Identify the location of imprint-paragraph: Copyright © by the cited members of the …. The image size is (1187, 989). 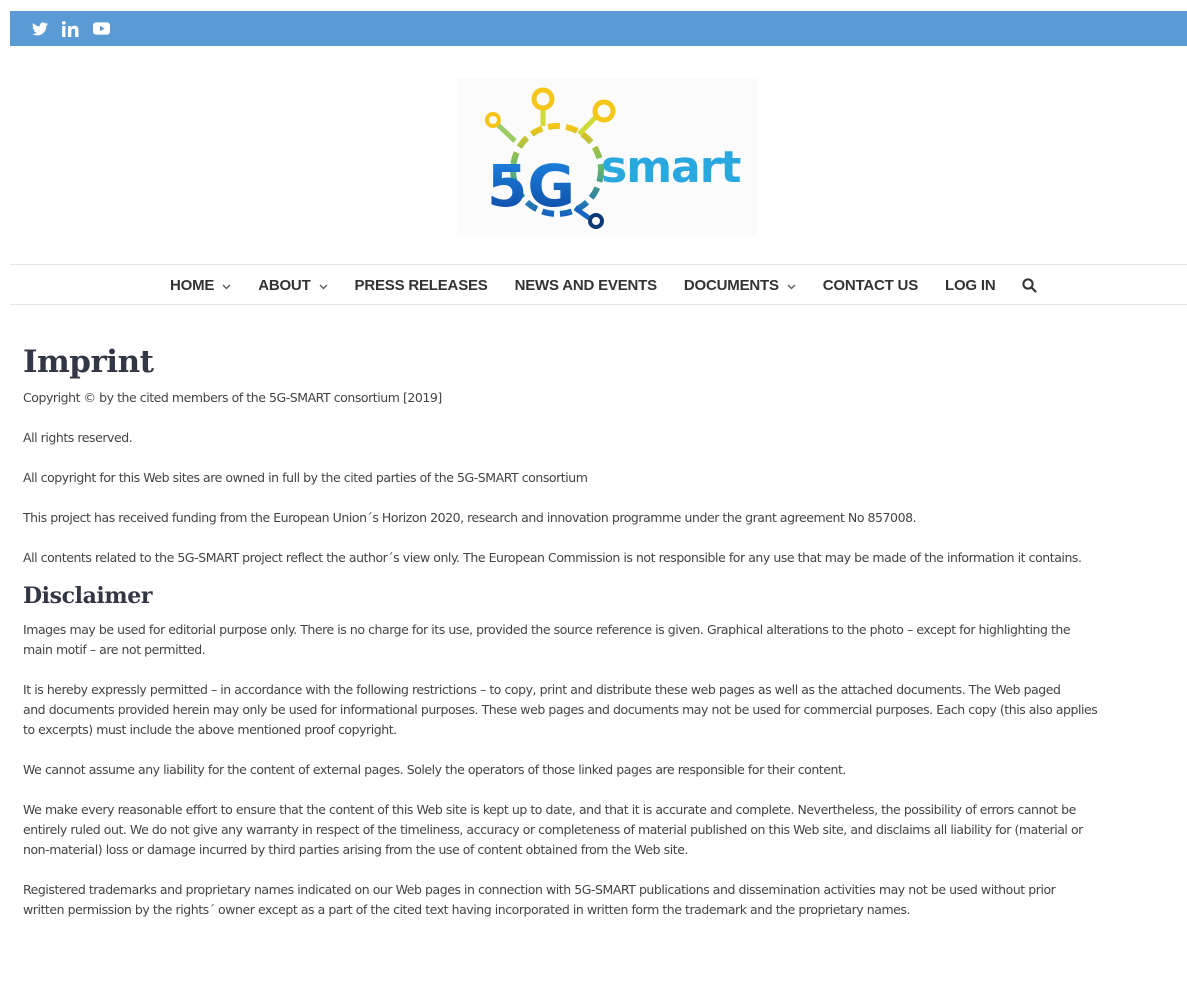
(232, 397).